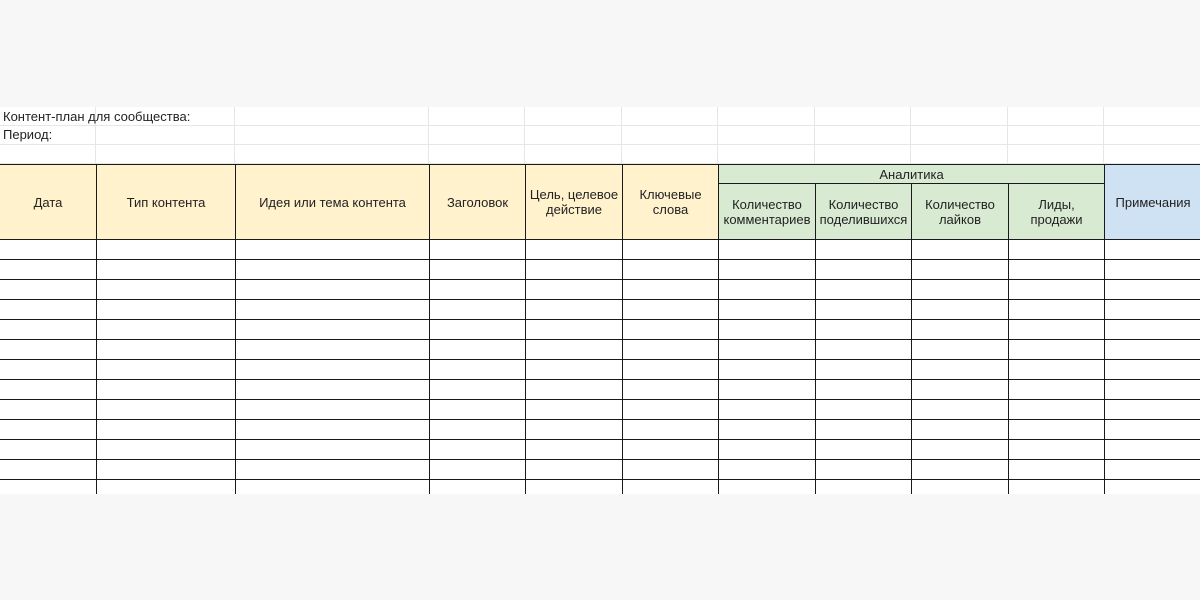  What do you see at coordinates (767, 211) in the screenshot?
I see `header-comments: Количество комментариев` at bounding box center [767, 211].